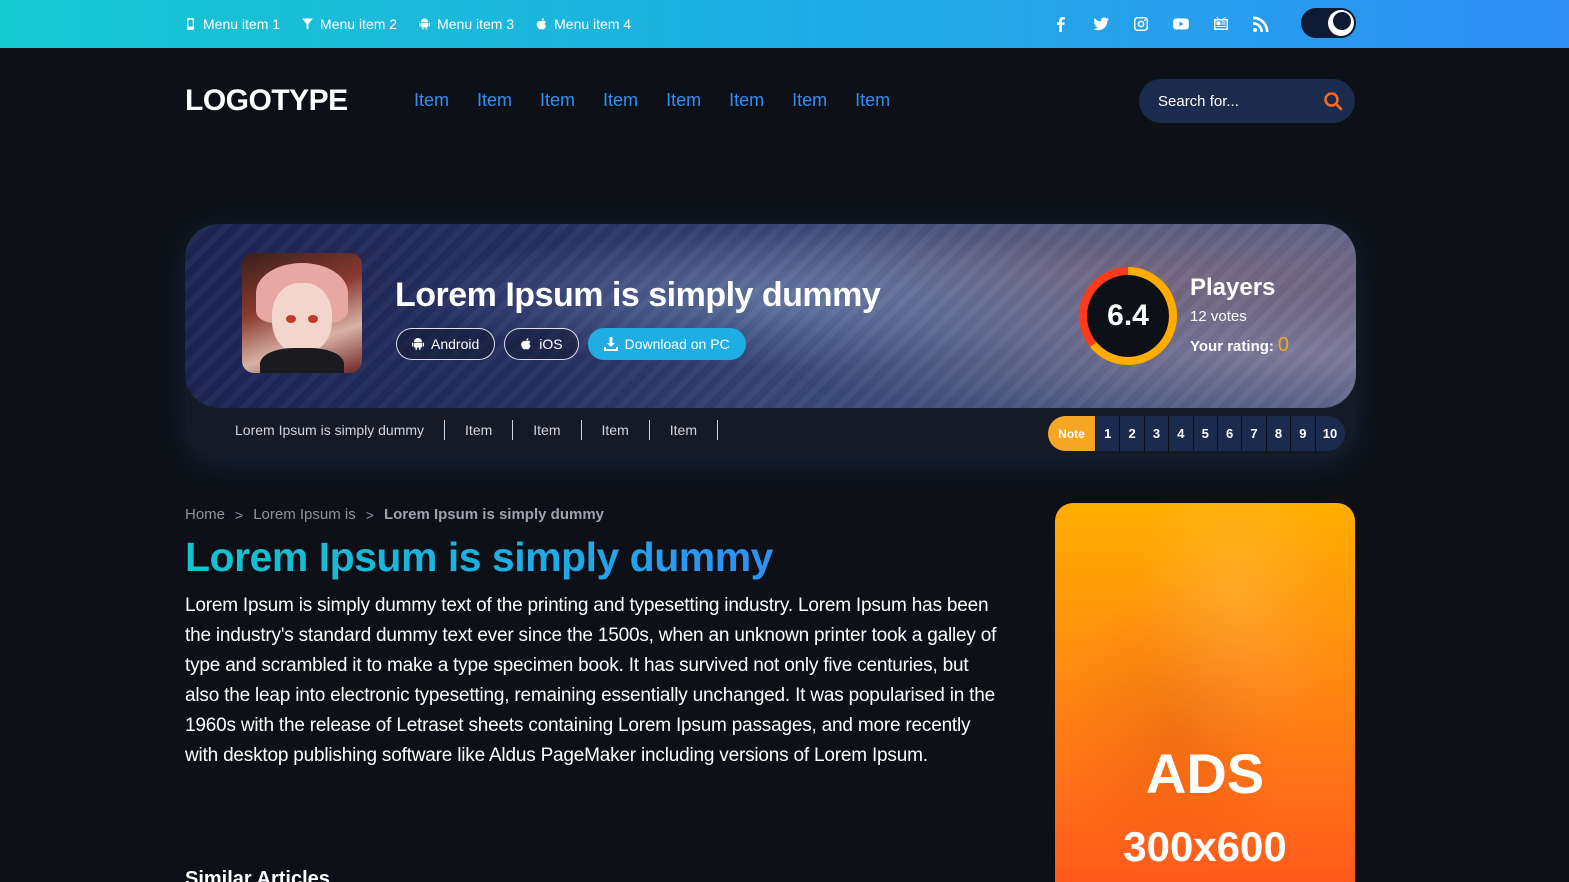  What do you see at coordinates (308, 24) in the screenshot?
I see `filter-icon` at bounding box center [308, 24].